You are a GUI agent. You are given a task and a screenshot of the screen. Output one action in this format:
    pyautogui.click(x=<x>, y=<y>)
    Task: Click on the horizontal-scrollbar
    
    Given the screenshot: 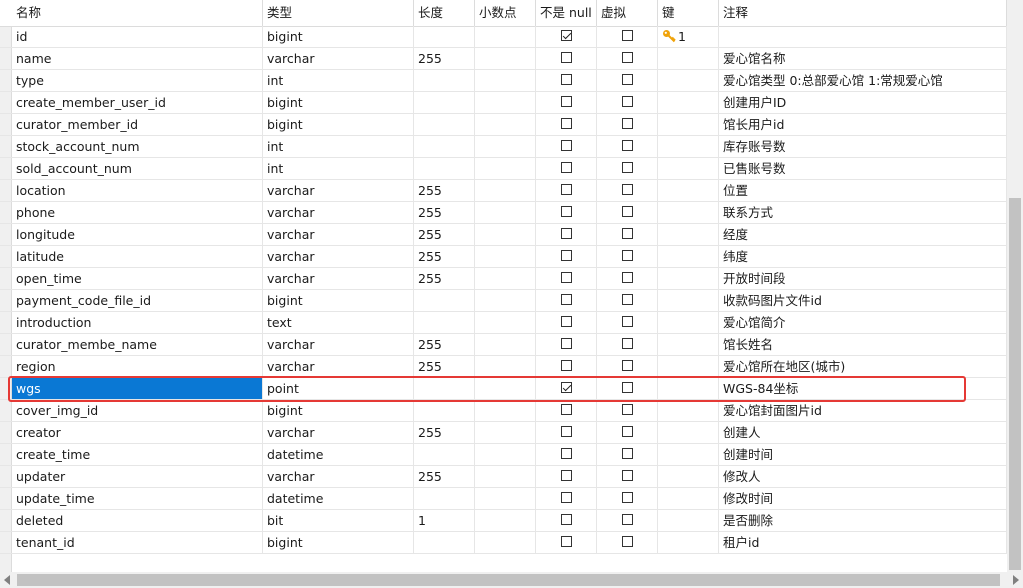 What is the action you would take?
    pyautogui.click(x=511, y=580)
    